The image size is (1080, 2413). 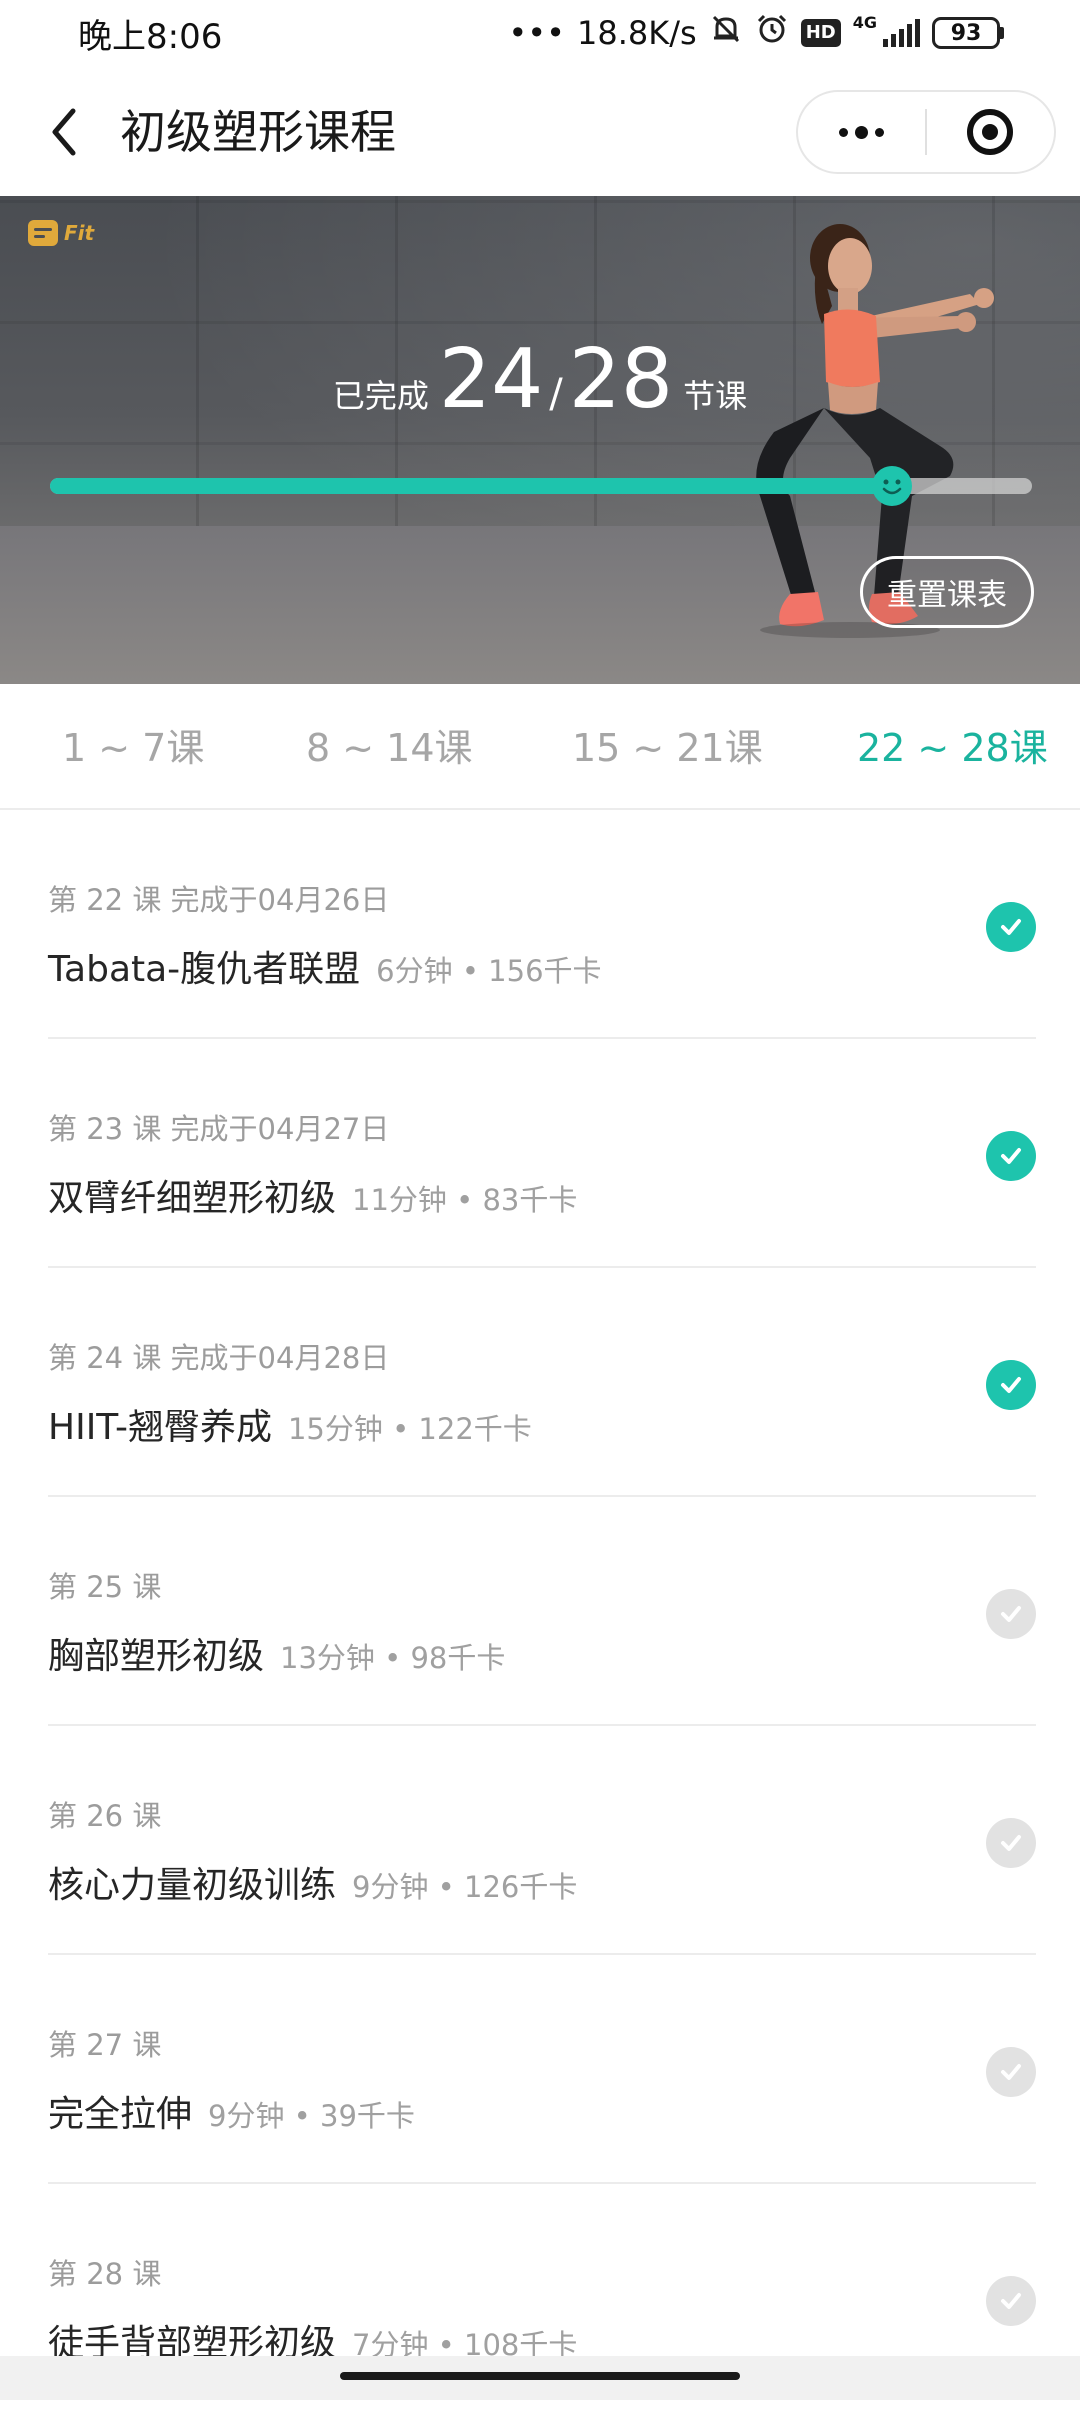 What do you see at coordinates (540, 131) in the screenshot?
I see `nav-bar: 初级塑形课程` at bounding box center [540, 131].